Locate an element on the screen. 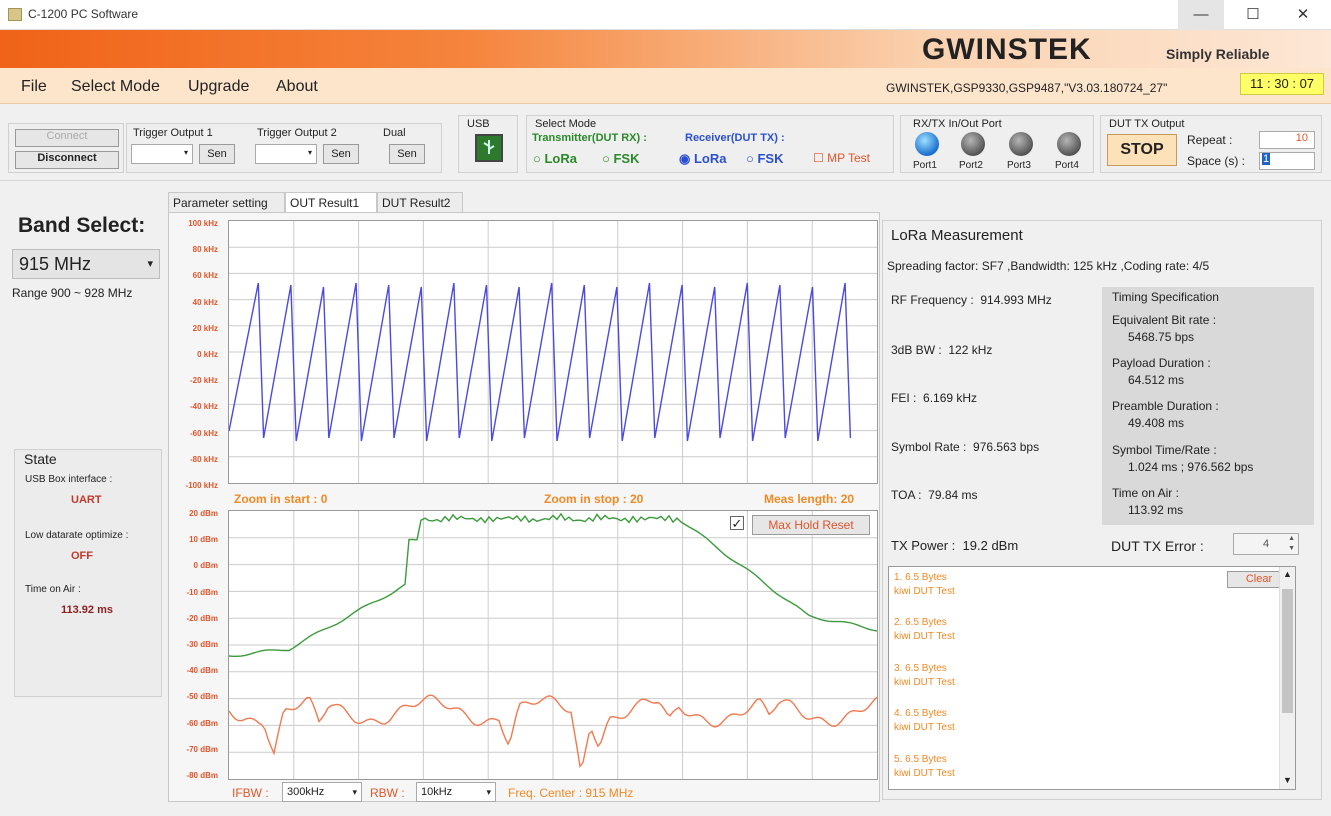  timing-payload-label: Payload Duration : is located at coordinates (1161, 363).